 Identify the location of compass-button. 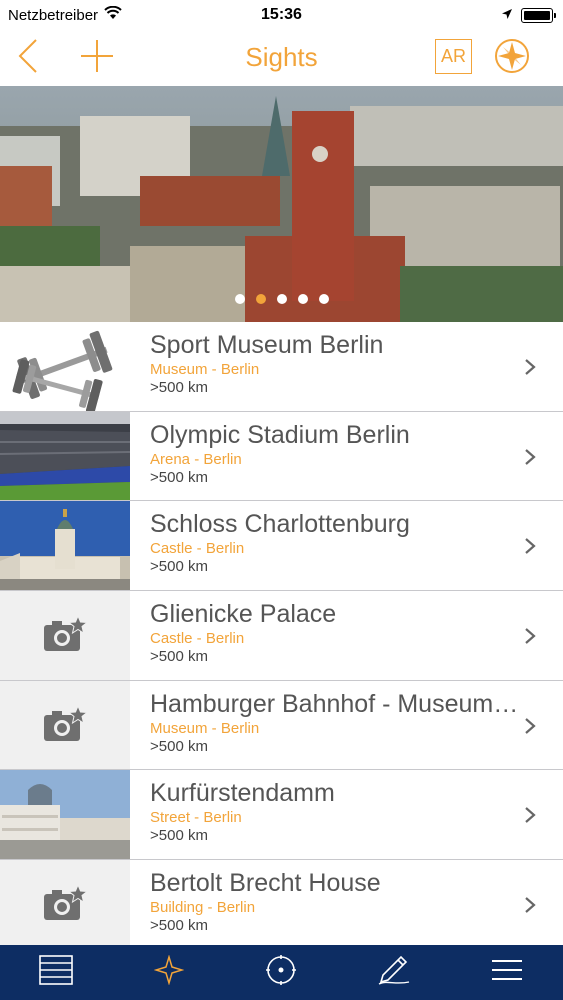
(512, 58).